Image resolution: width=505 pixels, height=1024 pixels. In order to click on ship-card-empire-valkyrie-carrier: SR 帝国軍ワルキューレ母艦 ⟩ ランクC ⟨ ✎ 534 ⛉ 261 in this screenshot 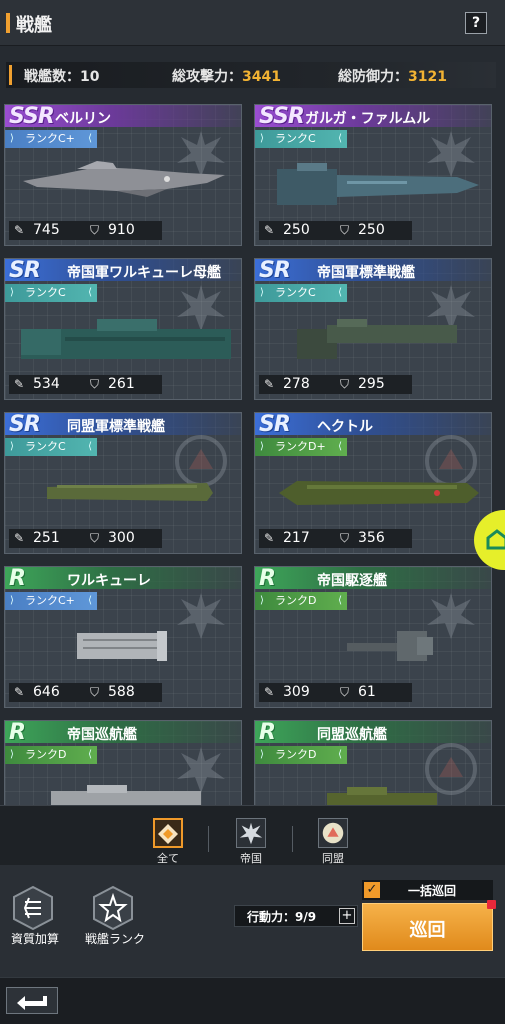, I will do `click(123, 329)`.